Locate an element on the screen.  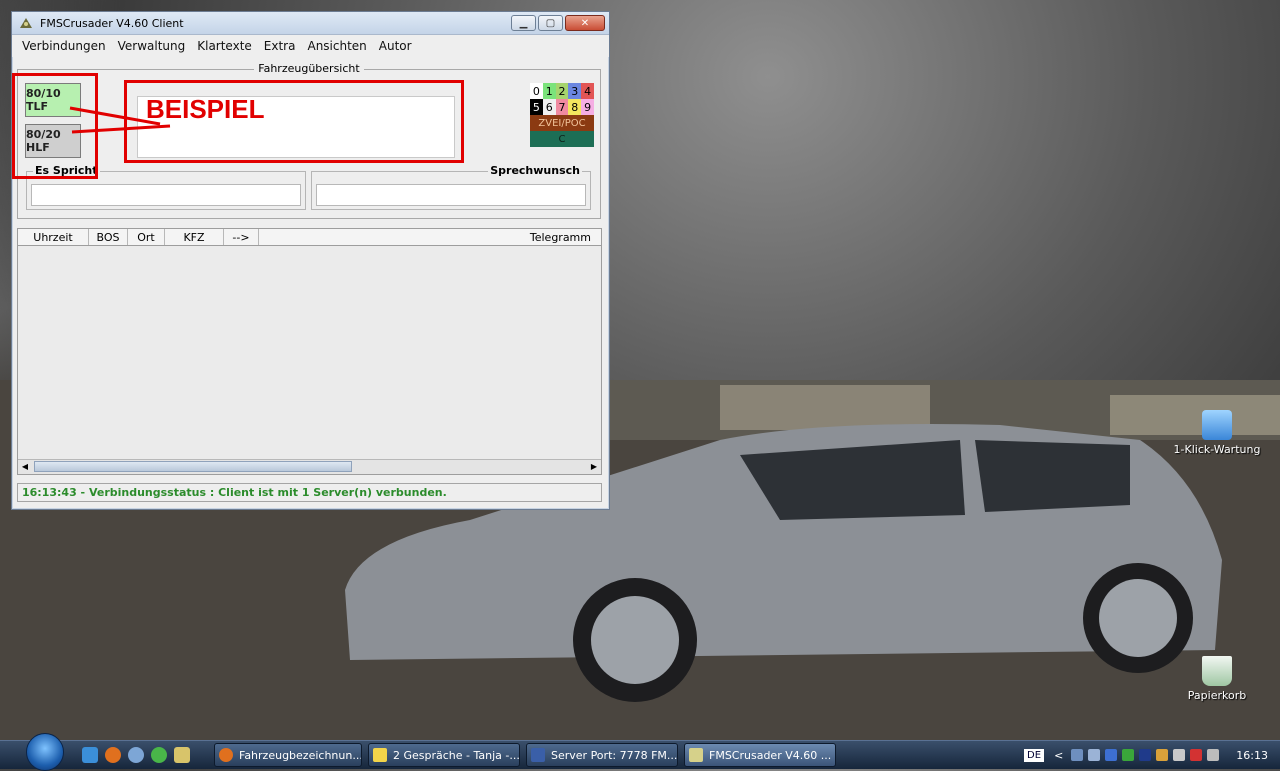
zonealarm-icon is located at coordinates (1179, 755).